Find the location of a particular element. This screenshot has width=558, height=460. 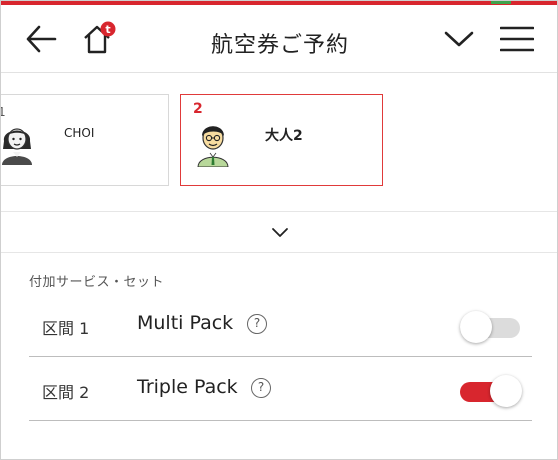

service-name: Multi Pack is located at coordinates (185, 323).